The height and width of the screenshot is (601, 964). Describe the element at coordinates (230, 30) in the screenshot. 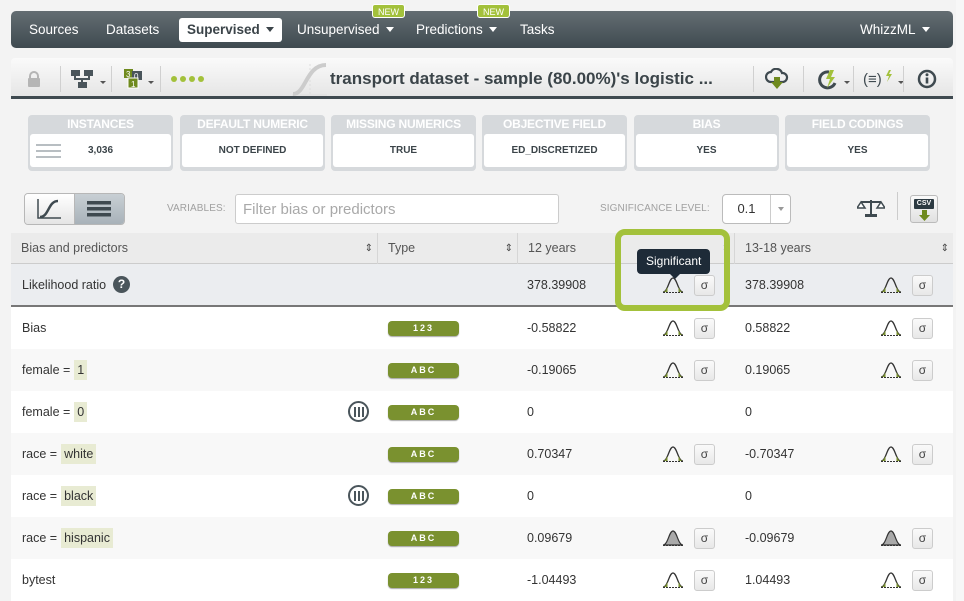

I see `nav-supervised: Supervised` at that location.